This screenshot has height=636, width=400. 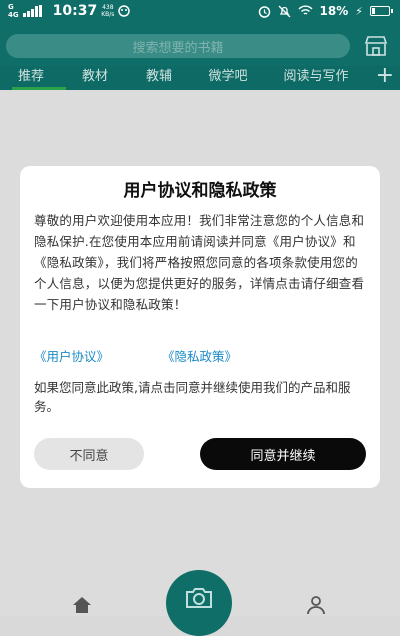 I want to click on network-speed-value: 438, so click(x=108, y=7).